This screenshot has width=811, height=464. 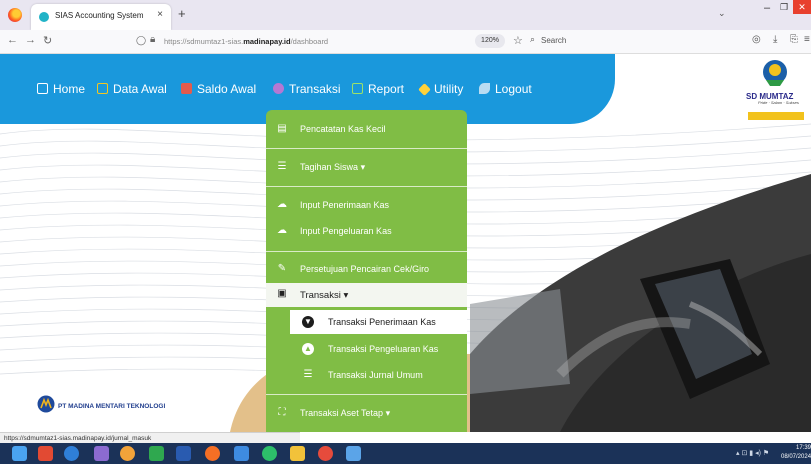 What do you see at coordinates (71, 453) in the screenshot?
I see `edge-icon` at bounding box center [71, 453].